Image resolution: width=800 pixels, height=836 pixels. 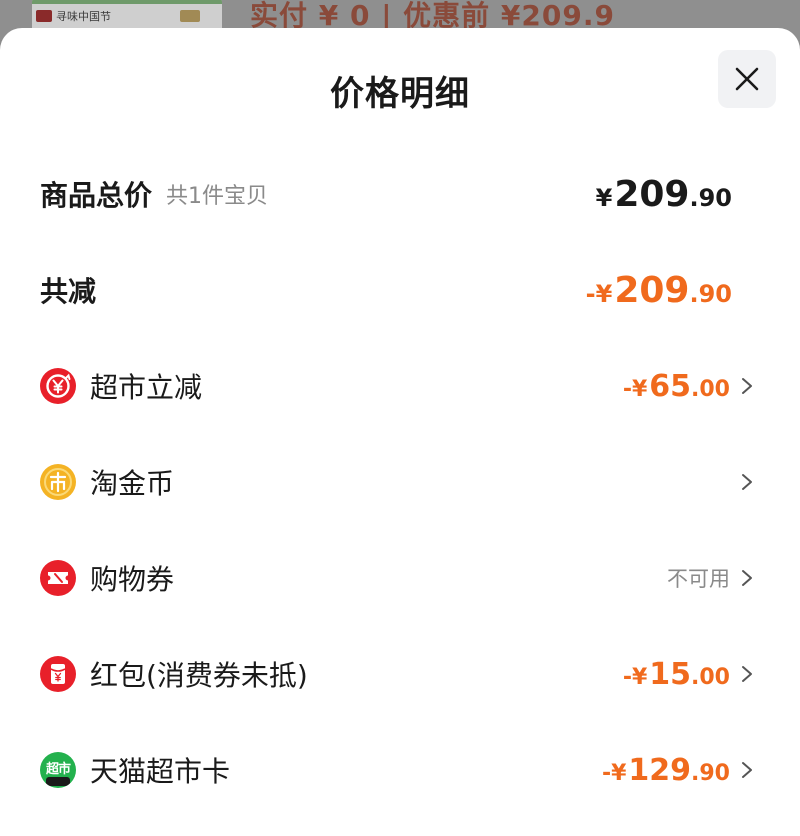 What do you see at coordinates (132, 579) in the screenshot?
I see `shopping-coupon-label: 购物券` at bounding box center [132, 579].